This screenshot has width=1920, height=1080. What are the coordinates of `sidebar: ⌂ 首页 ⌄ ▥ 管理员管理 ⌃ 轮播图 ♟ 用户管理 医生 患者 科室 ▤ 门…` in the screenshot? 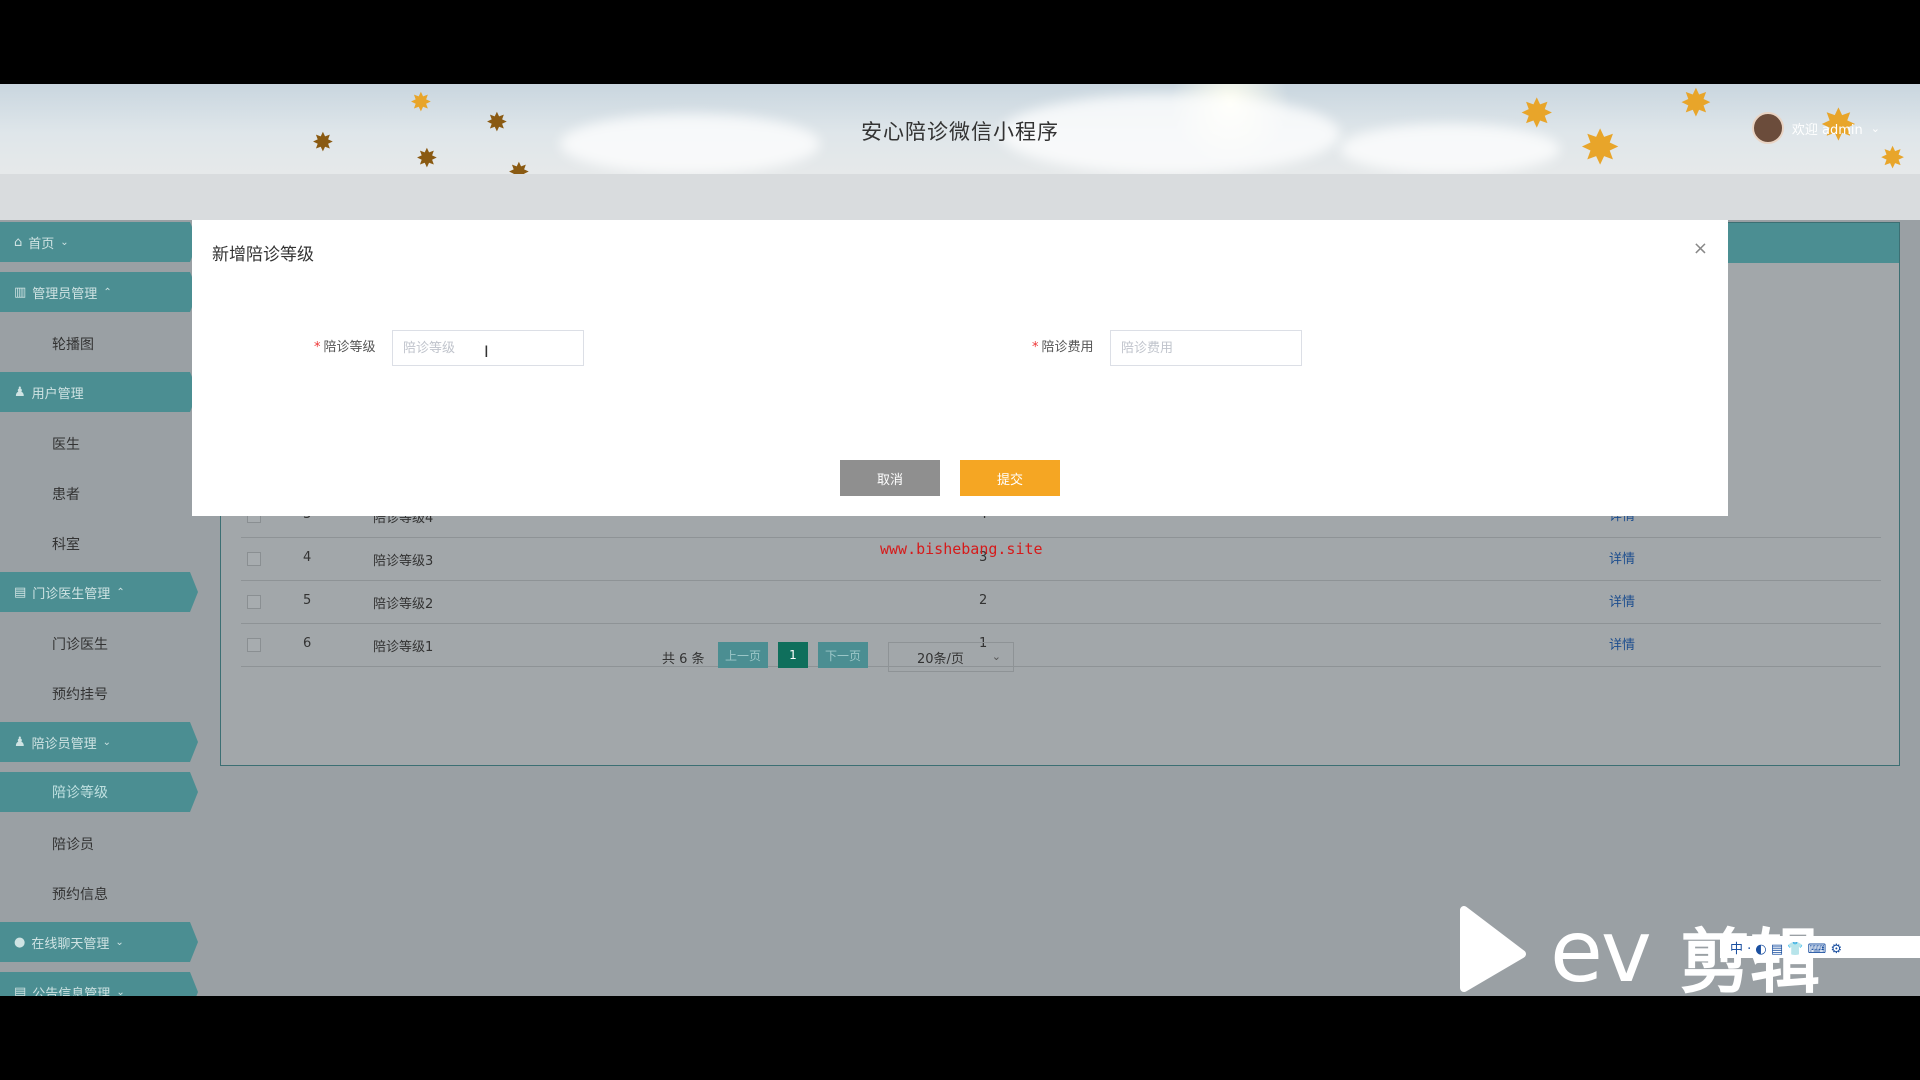 It's located at (100, 608).